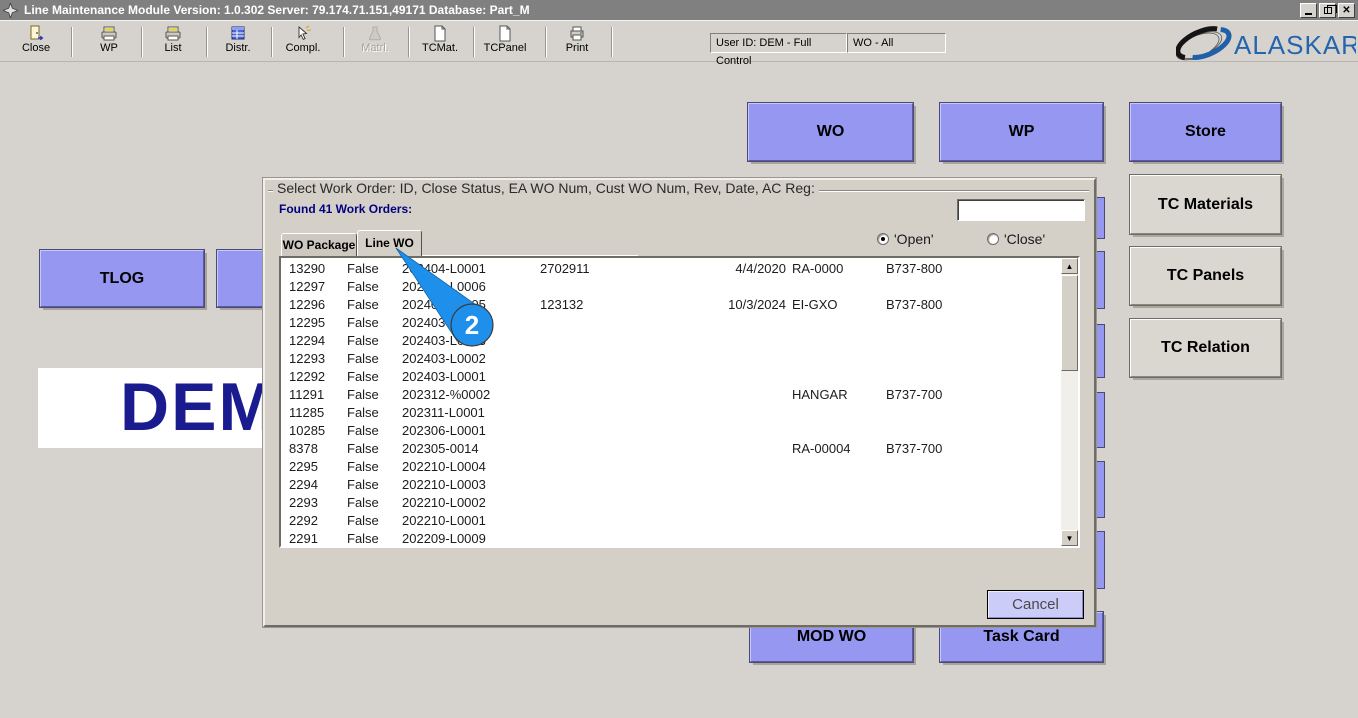 The height and width of the screenshot is (718, 1358). Describe the element at coordinates (36, 42) in the screenshot. I see `toolbar-close-button: Close` at that location.